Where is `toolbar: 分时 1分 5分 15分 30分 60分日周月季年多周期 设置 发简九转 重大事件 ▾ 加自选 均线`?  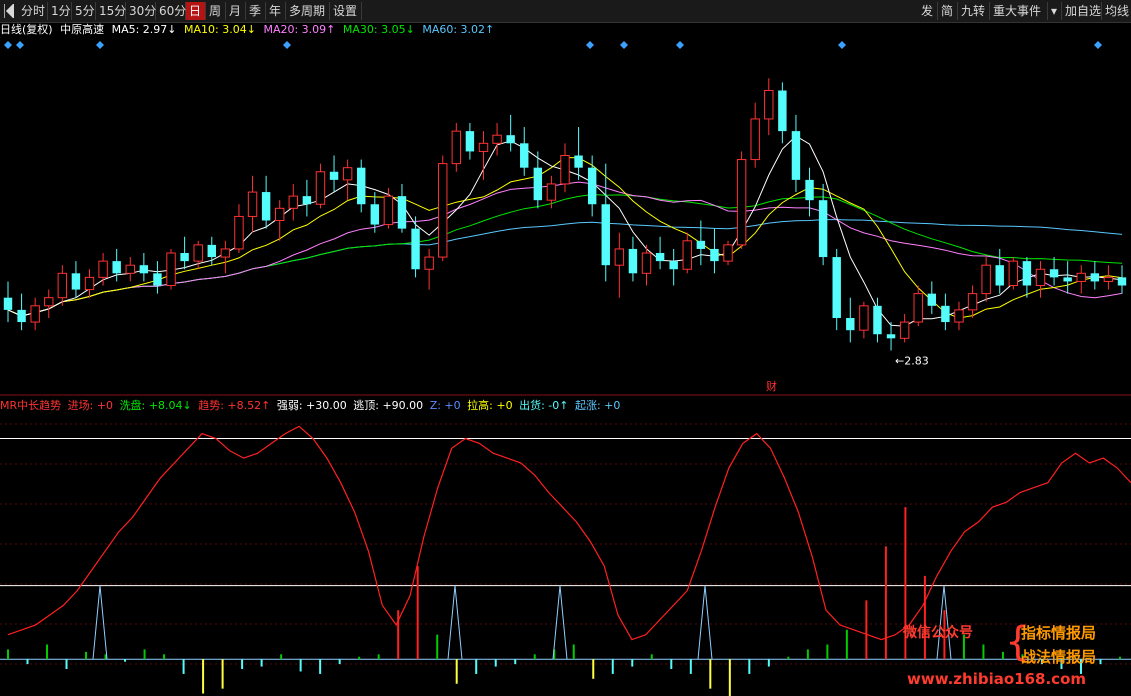
toolbar: 分时 1分 5分 15分 30分 60分日周月季年多周期 设置 发简九转 重大事件 ▾ 加自选 均线 is located at coordinates (565, 11).